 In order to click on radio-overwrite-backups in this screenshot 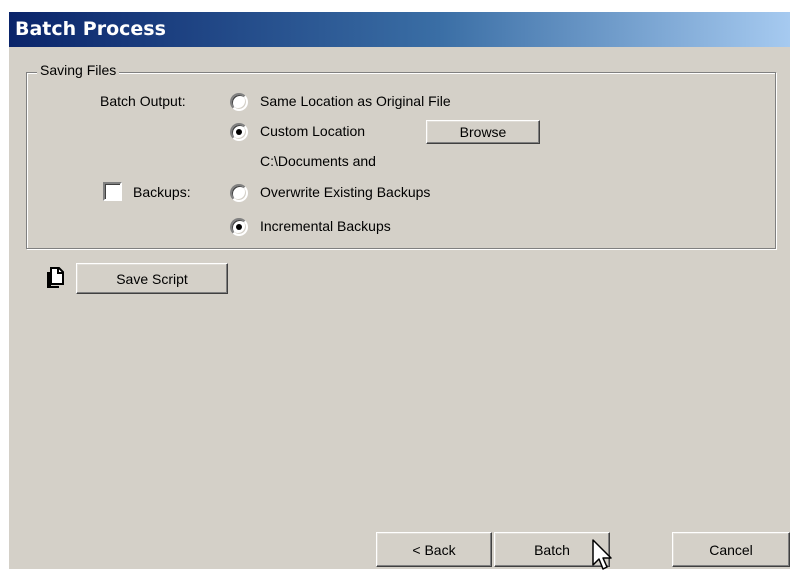, I will do `click(239, 193)`.